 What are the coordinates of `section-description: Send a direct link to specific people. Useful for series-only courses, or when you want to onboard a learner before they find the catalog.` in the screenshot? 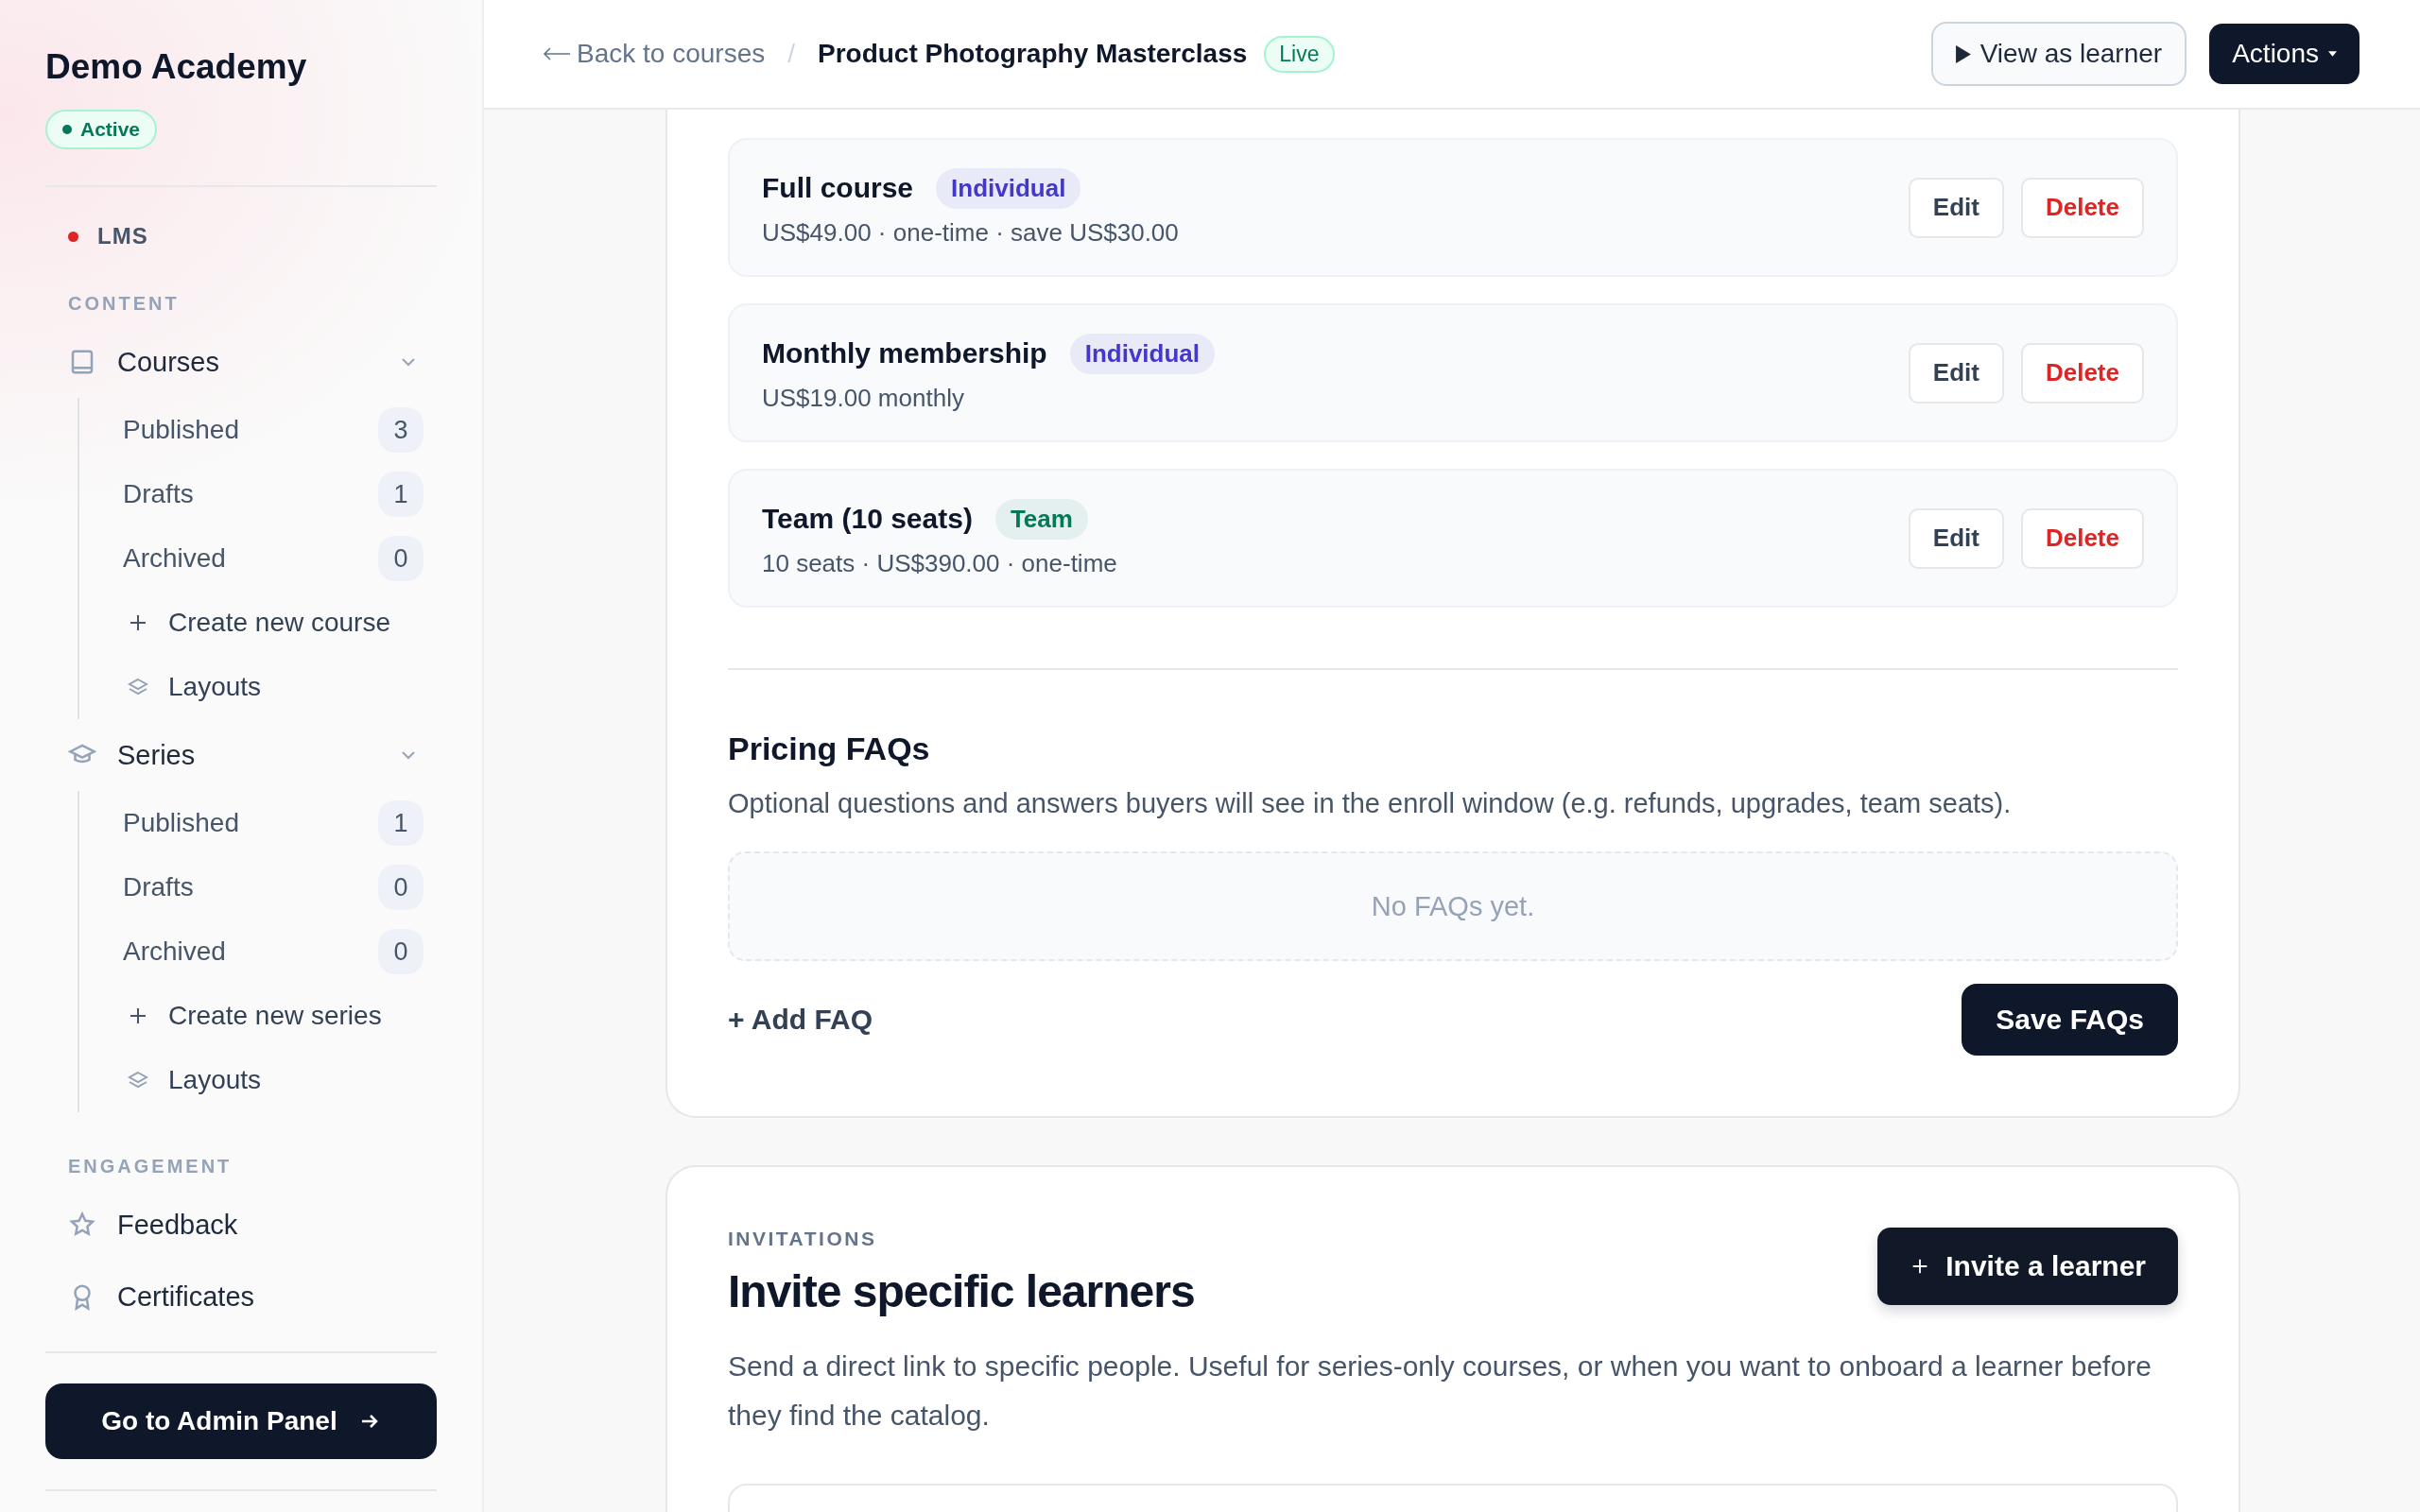 It's located at (1440, 1391).